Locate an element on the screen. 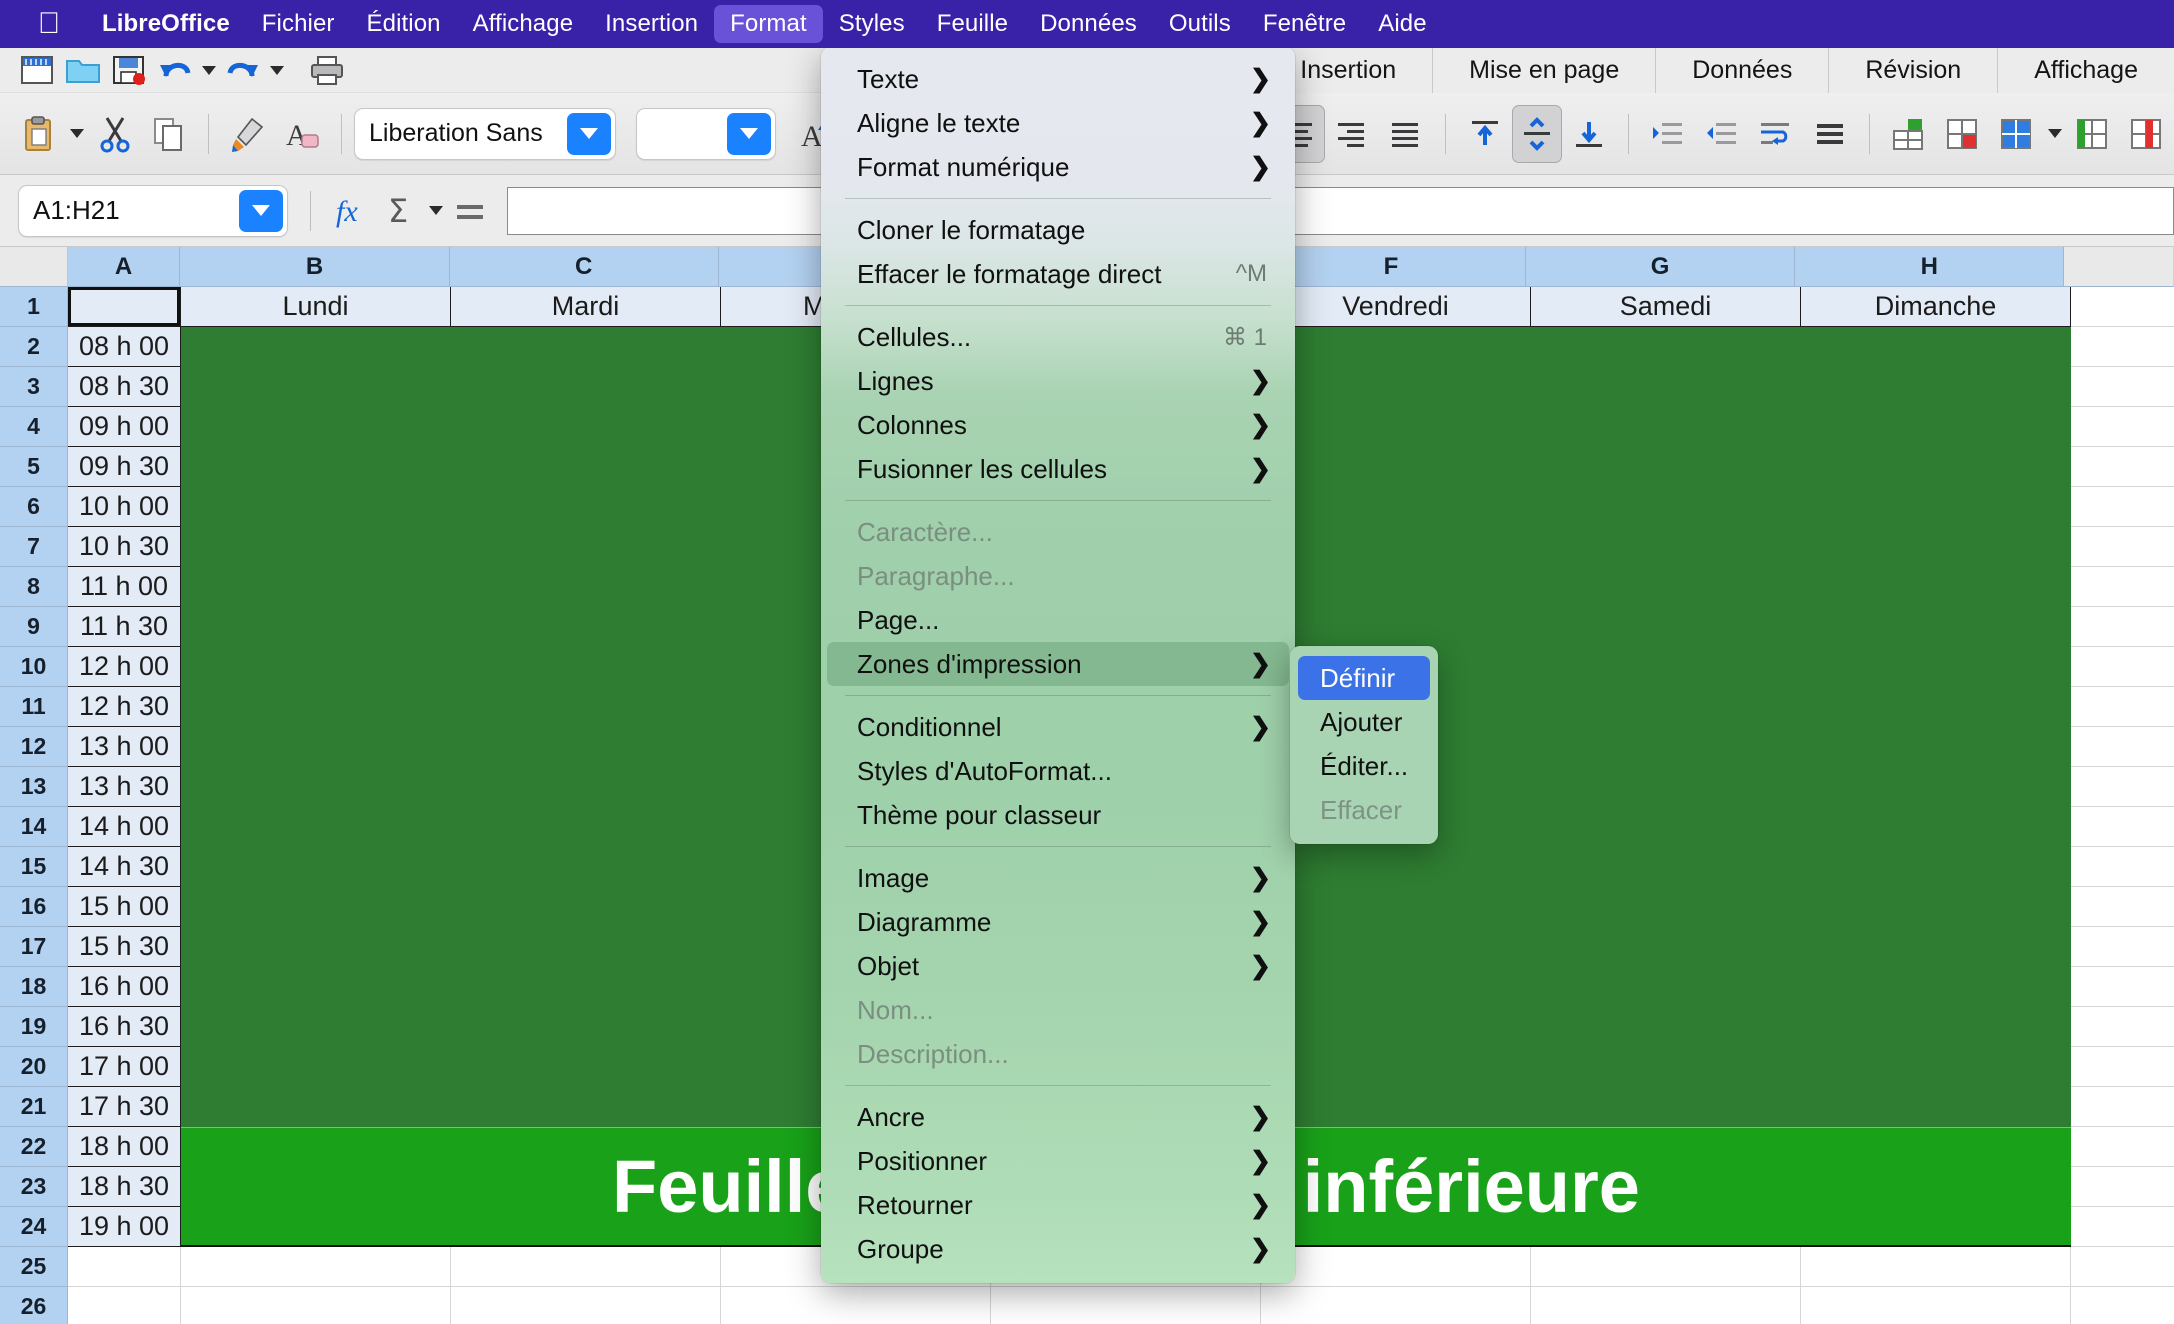  cell-day-5: Vendredi is located at coordinates (1396, 307).